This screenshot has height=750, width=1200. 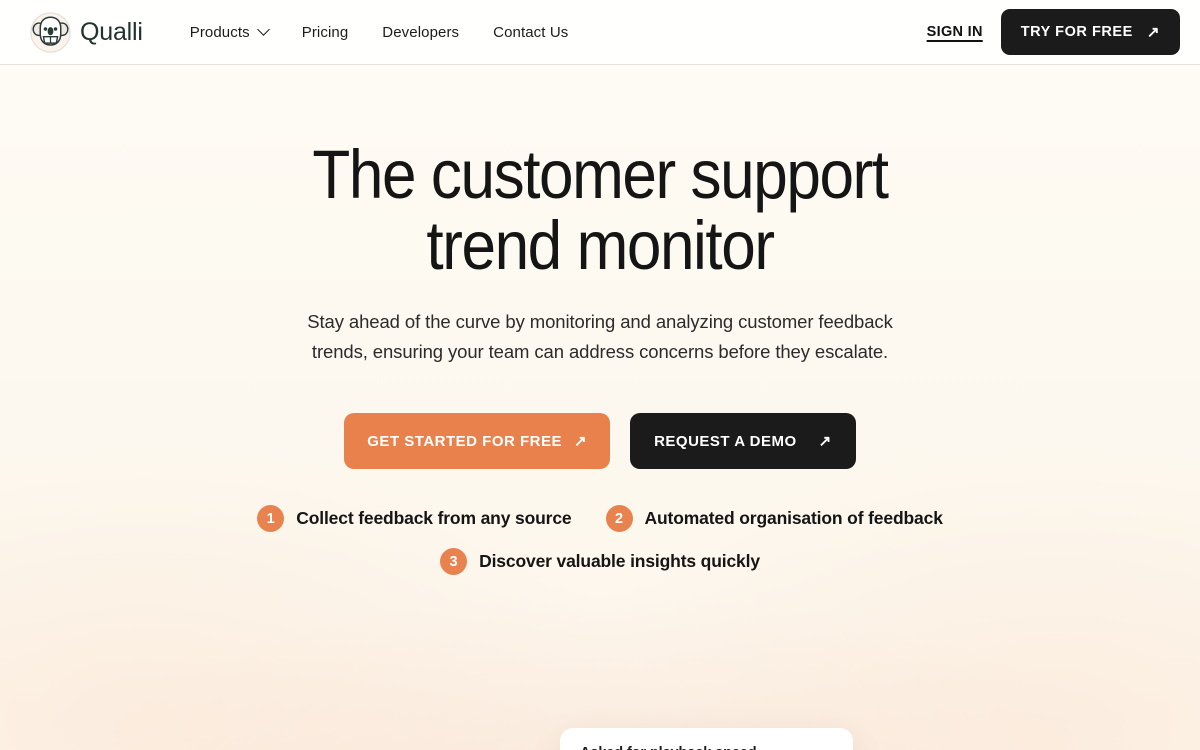 I want to click on hero-cta-row: GET STARTED FOR FREE ↗ REQUEST A DEMO ↗, so click(x=600, y=441).